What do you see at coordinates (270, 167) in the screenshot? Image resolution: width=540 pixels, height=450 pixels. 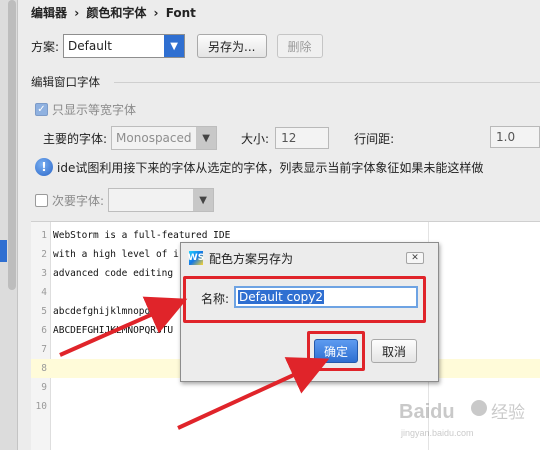 I see `info-text: ide试图利用接下来的字体从选定的字体，列表显示当前字体象征如果未能这样做` at bounding box center [270, 167].